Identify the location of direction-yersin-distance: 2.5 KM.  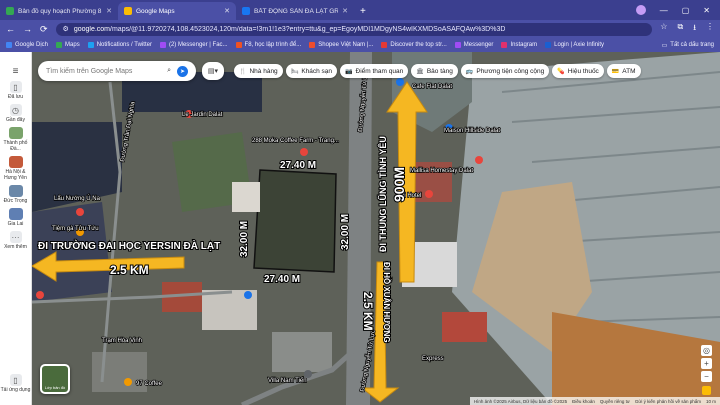
(129, 270).